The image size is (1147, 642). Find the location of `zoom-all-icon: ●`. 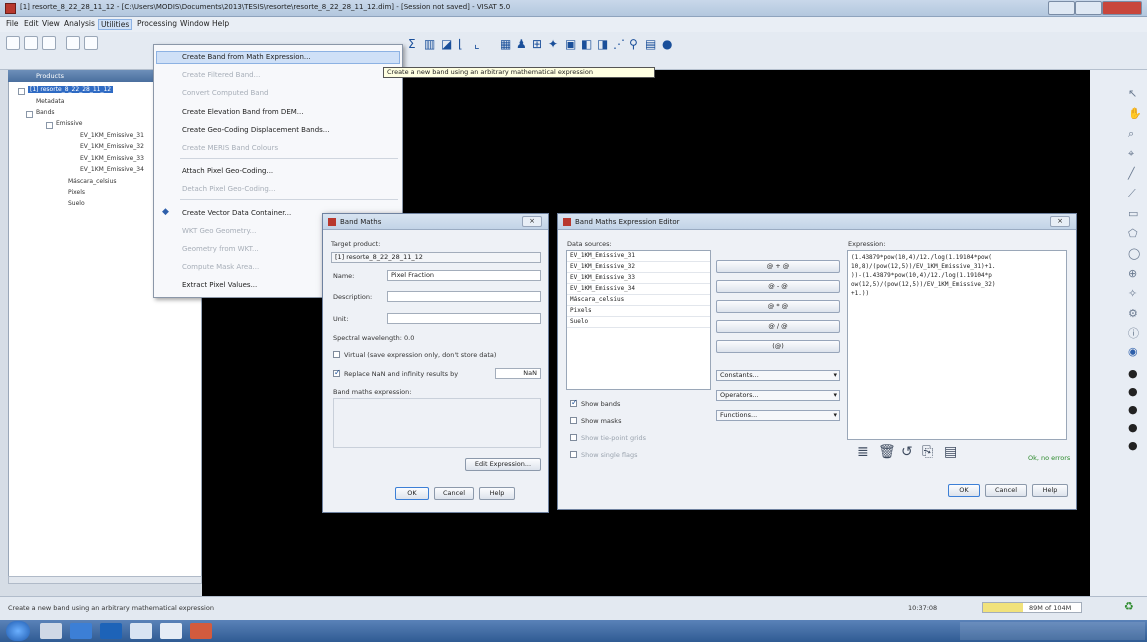

zoom-all-icon: ● is located at coordinates (1133, 410).